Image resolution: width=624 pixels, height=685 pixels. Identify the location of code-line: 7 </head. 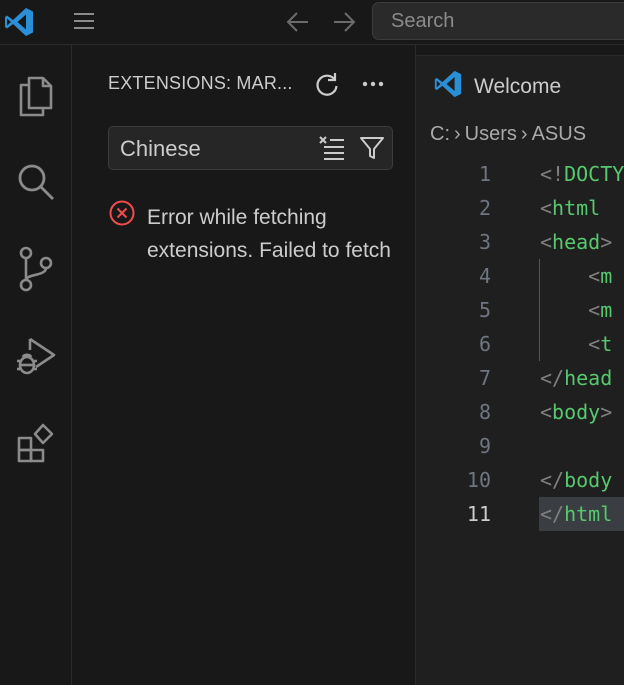
(520, 378).